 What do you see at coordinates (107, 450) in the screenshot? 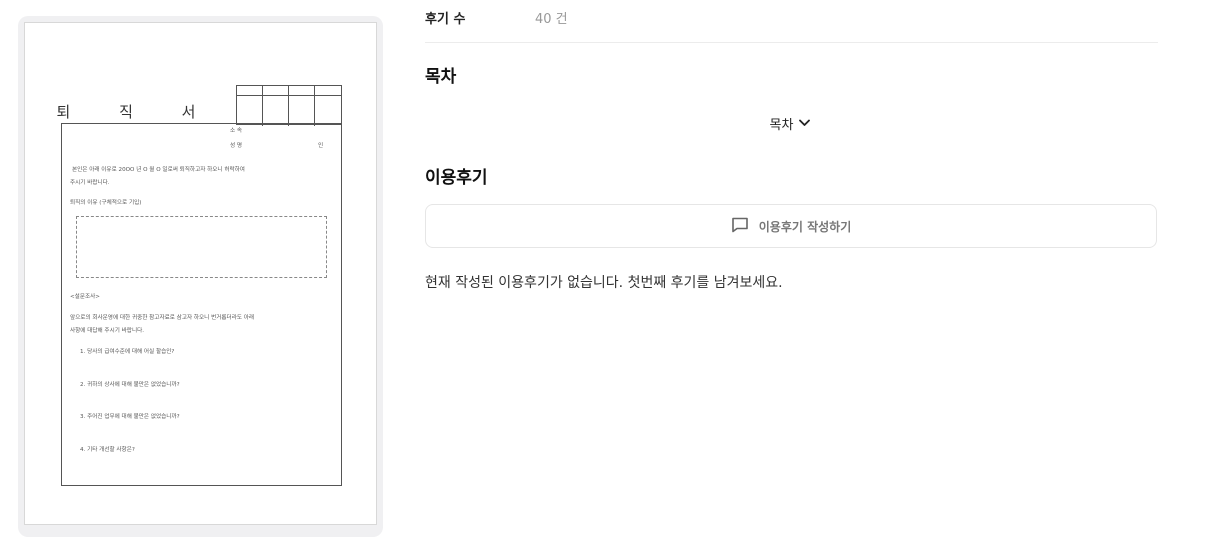
I see `survey-question: 4. 기타 개선할 사항은?` at bounding box center [107, 450].